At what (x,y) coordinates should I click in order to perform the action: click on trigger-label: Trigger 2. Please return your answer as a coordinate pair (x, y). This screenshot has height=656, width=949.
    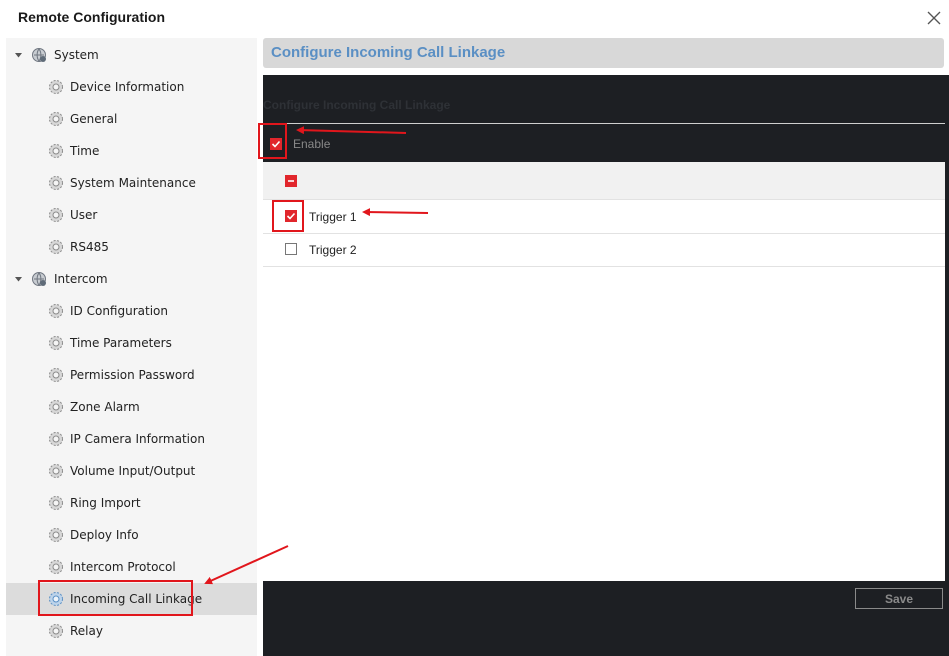
    Looking at the image, I should click on (333, 250).